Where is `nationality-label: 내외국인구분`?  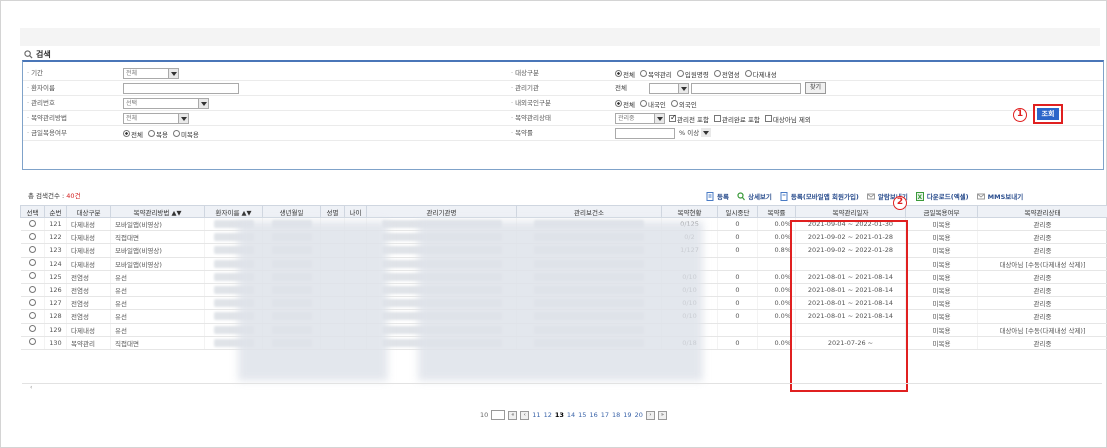
nationality-label: 내외국인구분 is located at coordinates (531, 103).